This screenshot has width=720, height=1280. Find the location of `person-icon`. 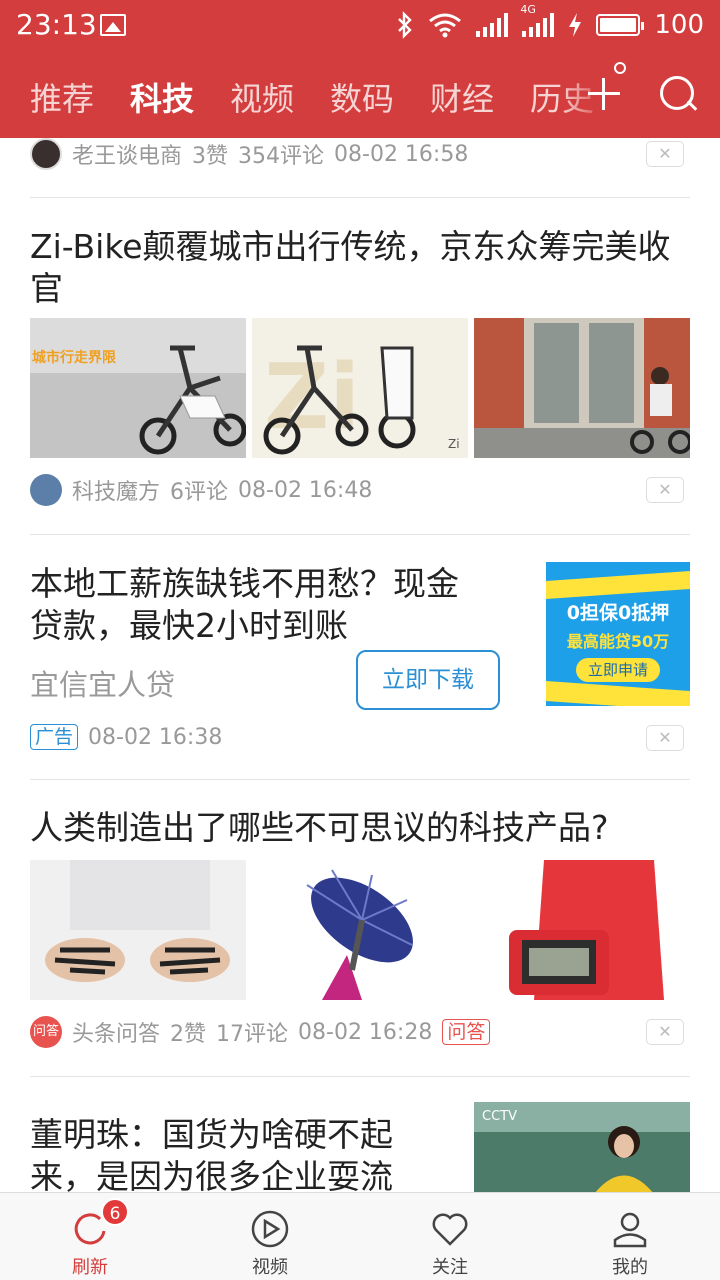

person-icon is located at coordinates (630, 1230).